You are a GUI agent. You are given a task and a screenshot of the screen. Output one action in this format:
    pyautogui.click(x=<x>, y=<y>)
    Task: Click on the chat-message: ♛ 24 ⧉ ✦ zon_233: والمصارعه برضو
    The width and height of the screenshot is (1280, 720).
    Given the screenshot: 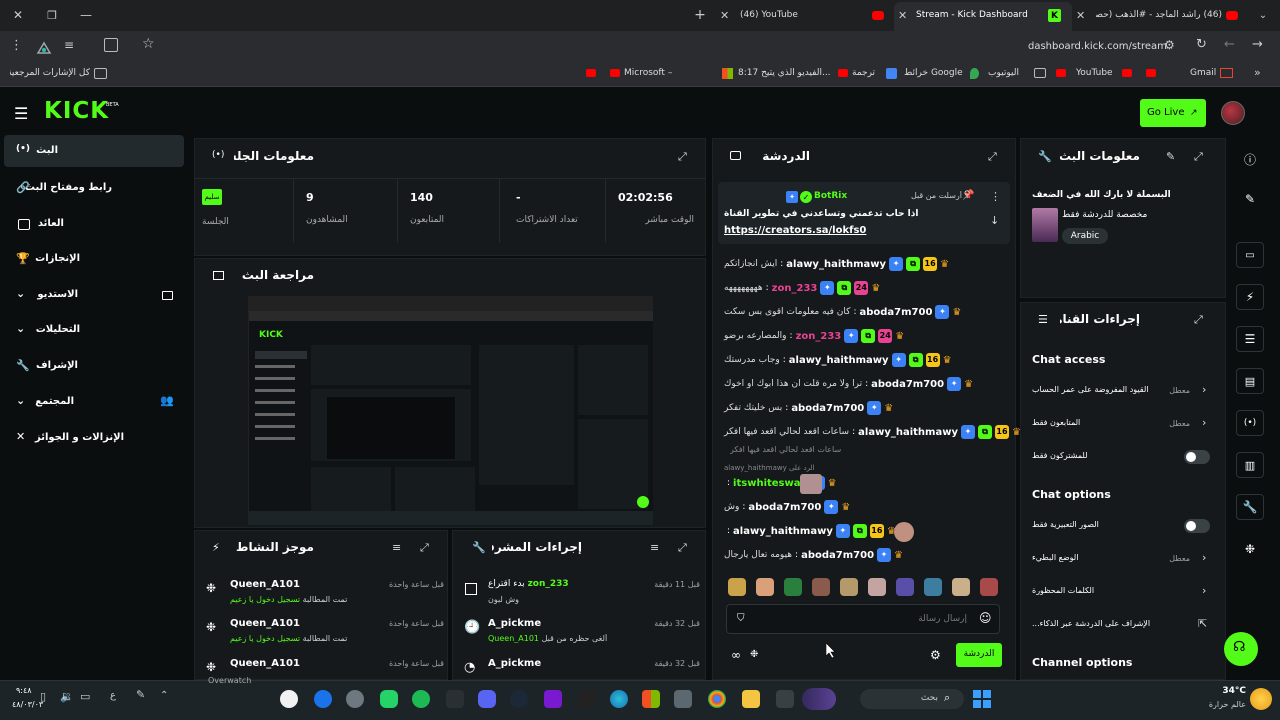 What is the action you would take?
    pyautogui.click(x=864, y=339)
    